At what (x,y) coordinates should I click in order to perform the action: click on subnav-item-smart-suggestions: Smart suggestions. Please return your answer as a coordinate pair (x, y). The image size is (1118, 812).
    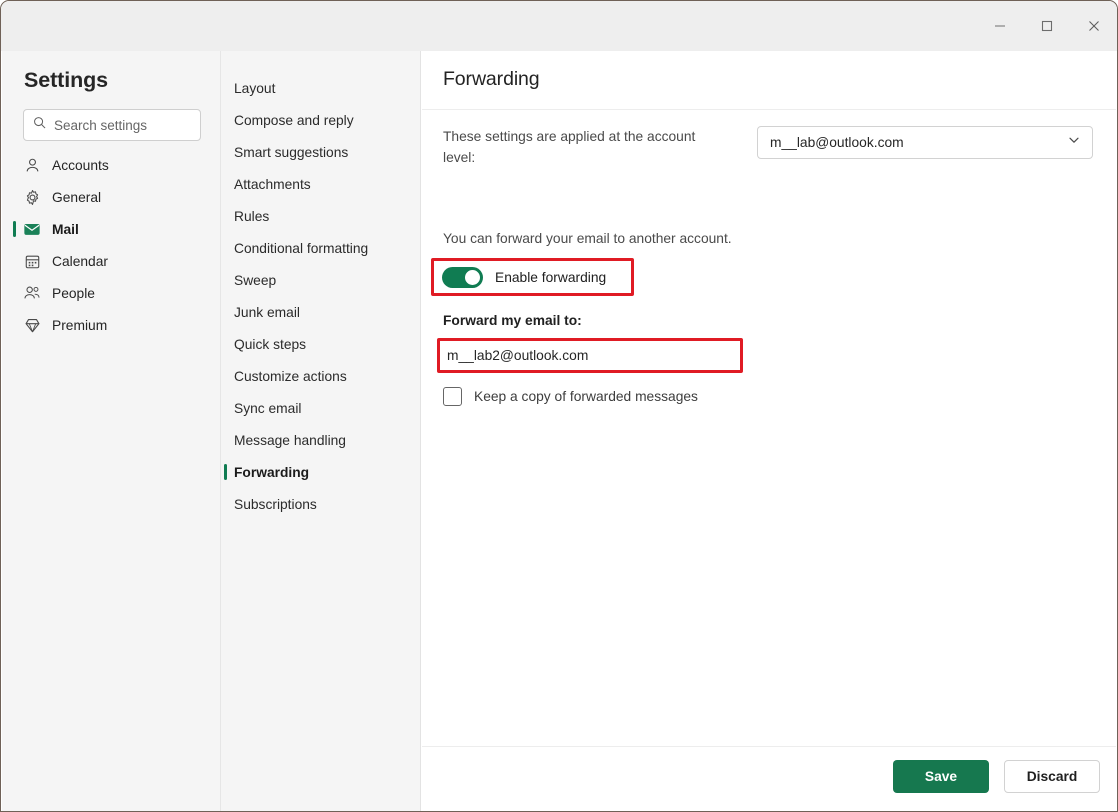
    Looking at the image, I should click on (320, 152).